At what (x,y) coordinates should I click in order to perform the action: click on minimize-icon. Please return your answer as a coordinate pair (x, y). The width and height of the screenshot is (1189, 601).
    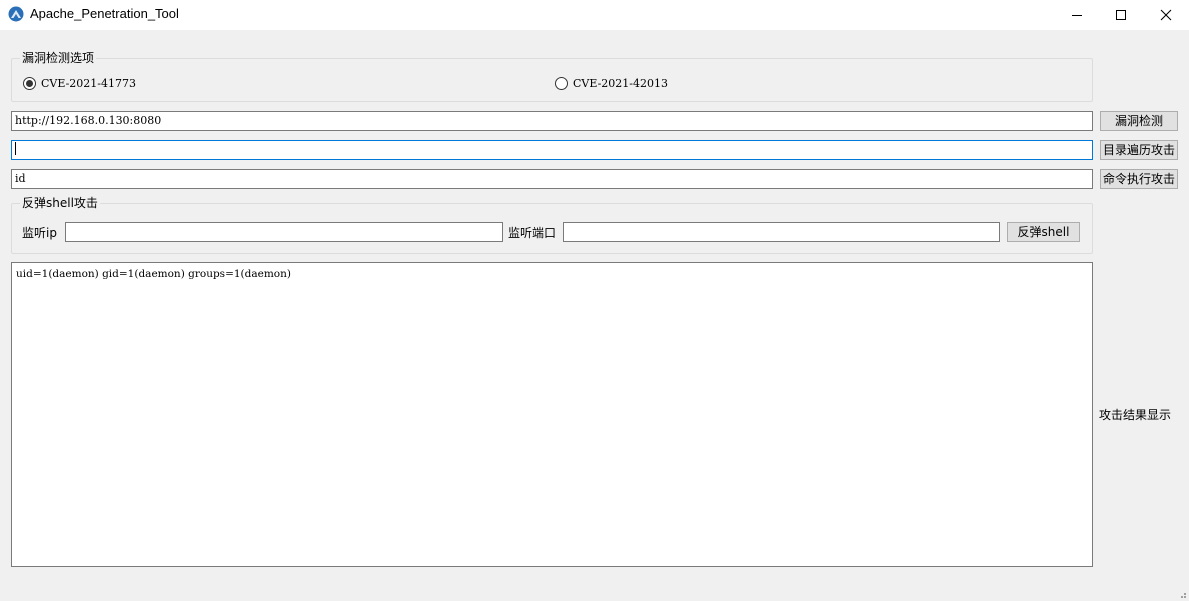
    Looking at the image, I should click on (1077, 15).